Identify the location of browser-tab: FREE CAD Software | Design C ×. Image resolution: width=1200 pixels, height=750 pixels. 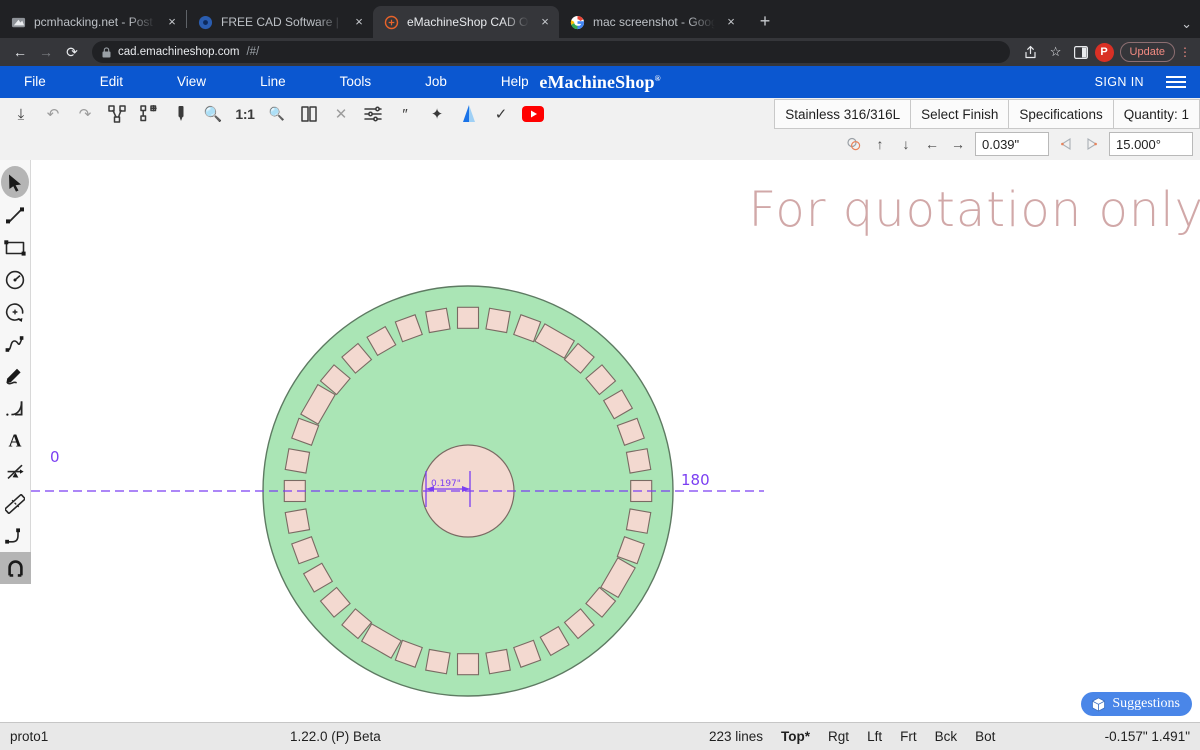
(280, 22).